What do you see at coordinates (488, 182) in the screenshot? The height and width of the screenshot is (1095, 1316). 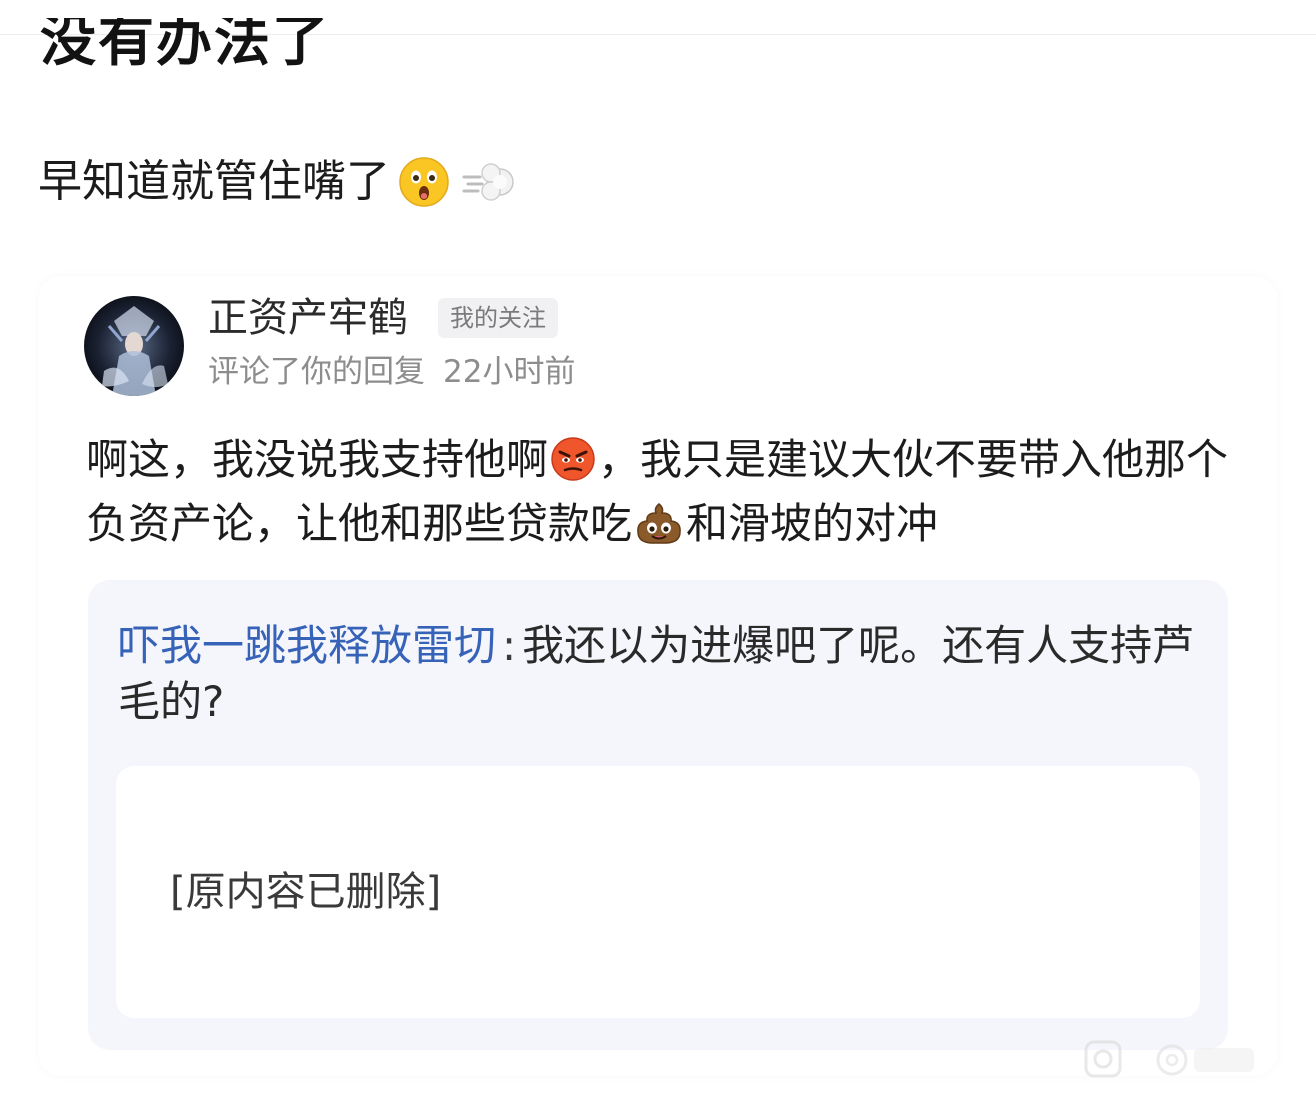 I see `dashing-away-icon` at bounding box center [488, 182].